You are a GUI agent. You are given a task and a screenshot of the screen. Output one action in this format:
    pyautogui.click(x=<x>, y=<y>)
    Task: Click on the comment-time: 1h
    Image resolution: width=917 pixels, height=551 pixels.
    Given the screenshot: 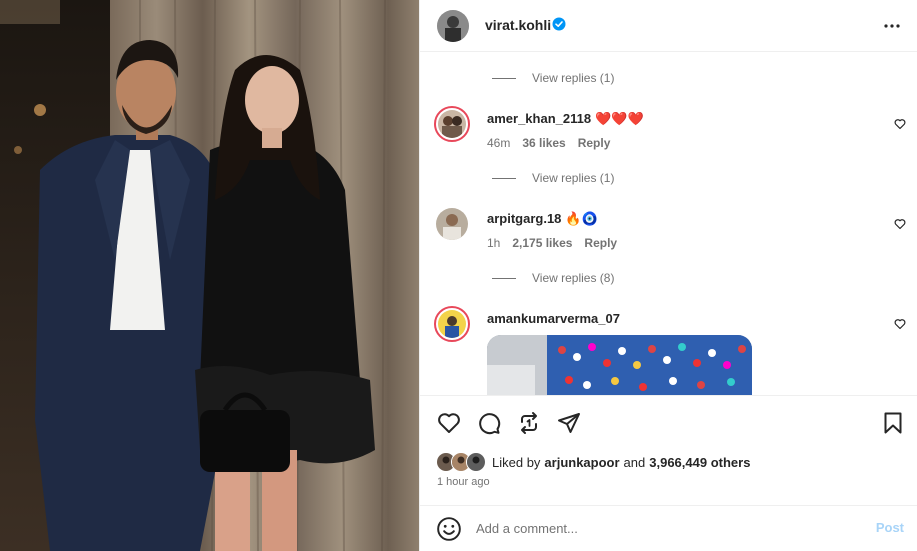 What is the action you would take?
    pyautogui.click(x=494, y=243)
    